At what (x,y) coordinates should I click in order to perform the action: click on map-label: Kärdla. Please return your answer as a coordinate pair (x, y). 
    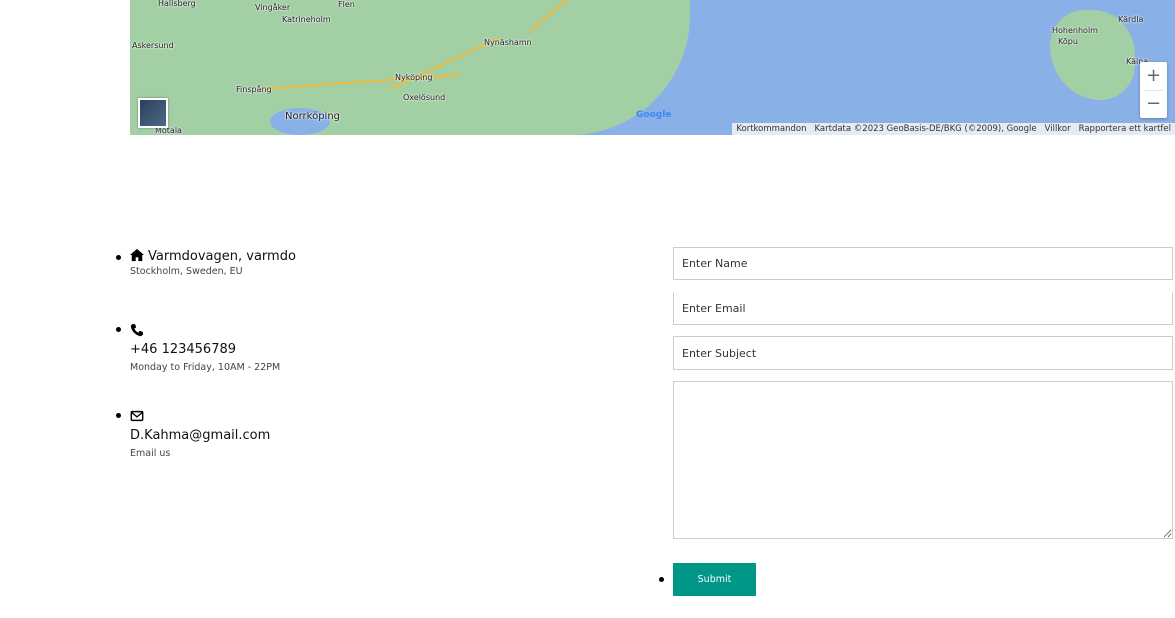
    Looking at the image, I should click on (1131, 19).